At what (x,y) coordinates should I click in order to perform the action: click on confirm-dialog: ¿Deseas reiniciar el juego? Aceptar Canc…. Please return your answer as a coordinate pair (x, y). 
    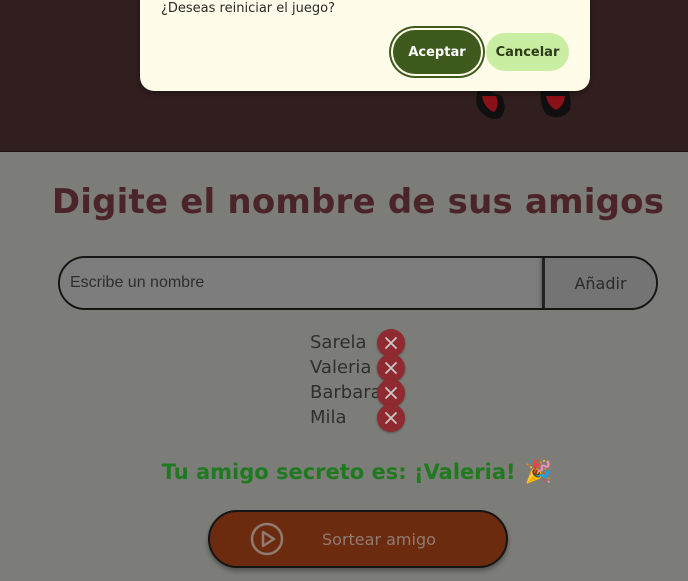
    Looking at the image, I should click on (365, 45).